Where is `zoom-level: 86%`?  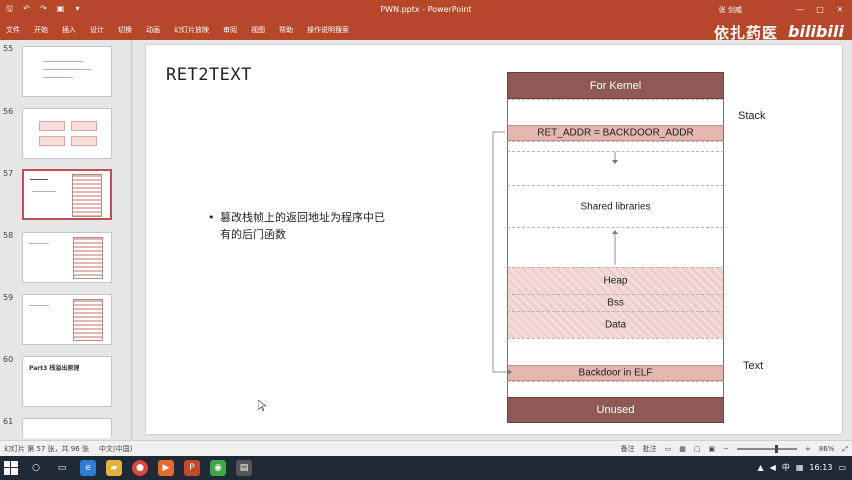 zoom-level: 86% is located at coordinates (827, 449).